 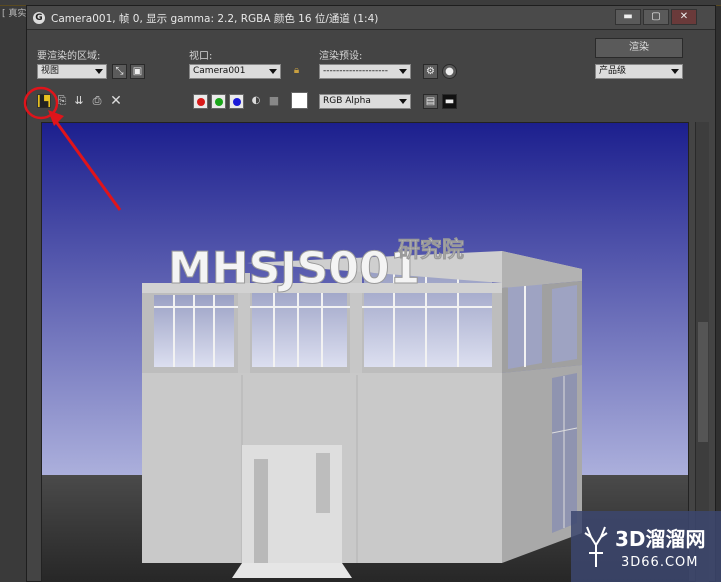 I want to click on annotation-overlay, so click(x=72, y=148).